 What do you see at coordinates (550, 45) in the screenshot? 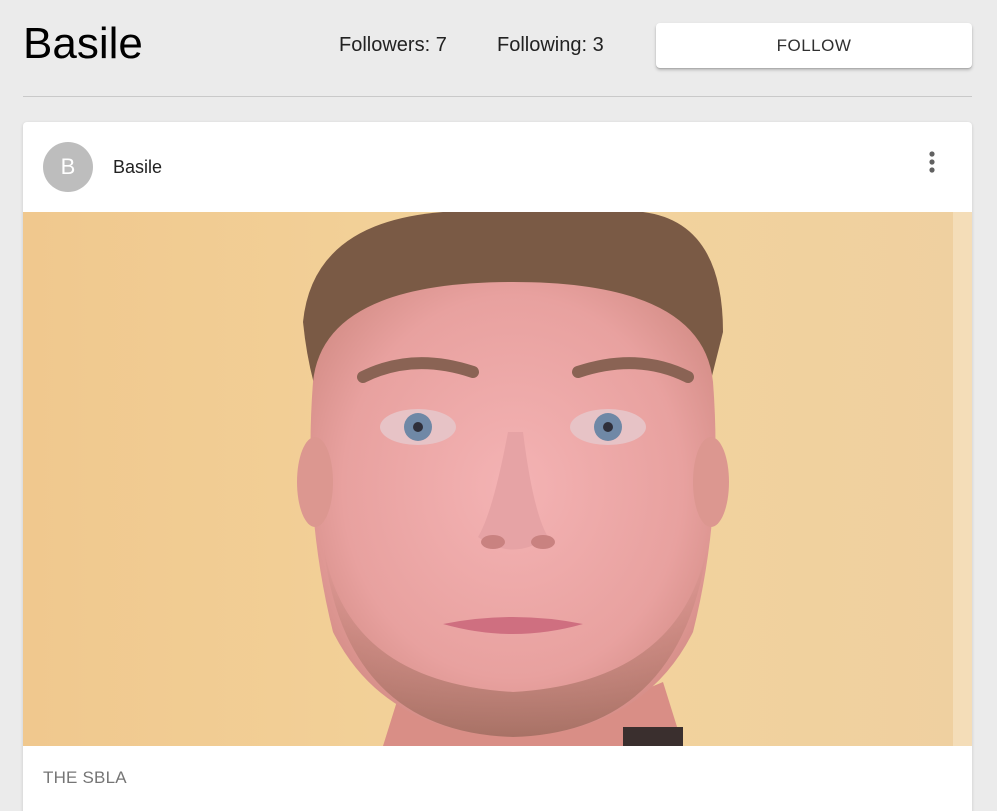
I see `following-count: Following: 3` at bounding box center [550, 45].